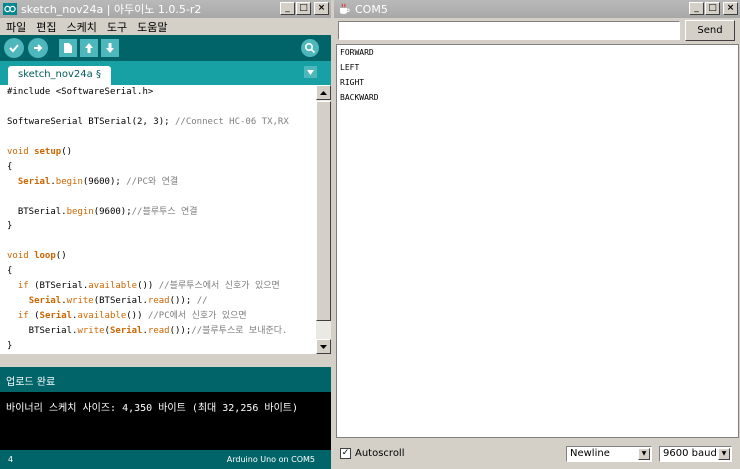  I want to click on upload-button, so click(38, 48).